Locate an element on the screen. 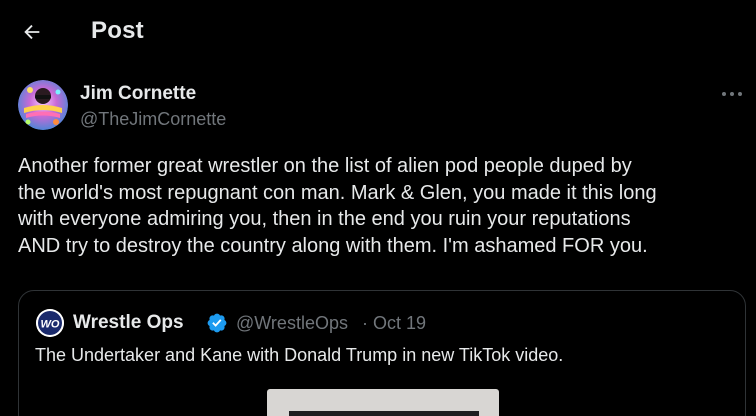 The width and height of the screenshot is (756, 416). video-frame is located at coordinates (384, 413).